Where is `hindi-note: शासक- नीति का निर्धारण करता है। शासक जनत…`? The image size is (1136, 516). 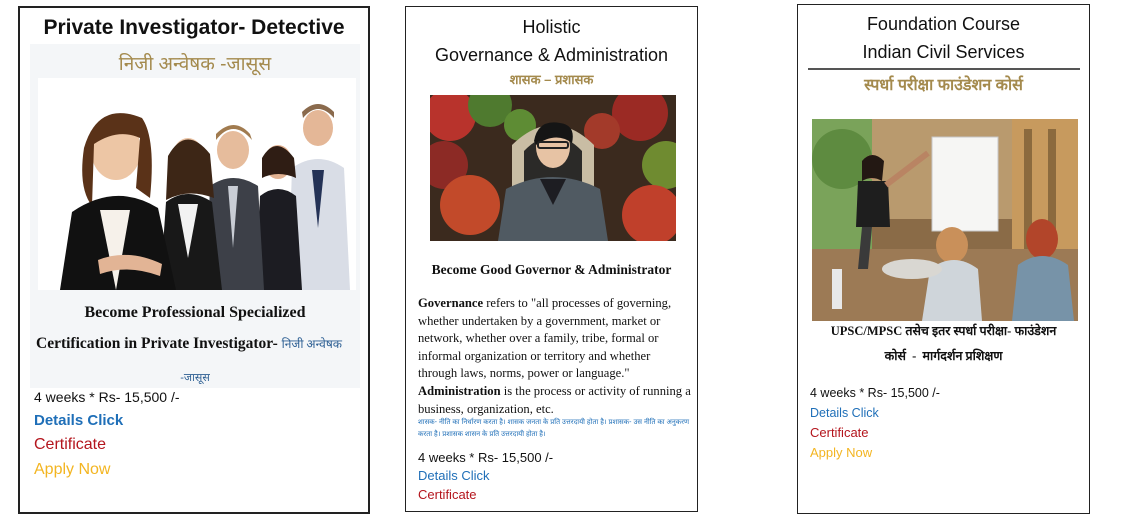 hindi-note: शासक- नीति का निर्धारण करता है। शासक जनत… is located at coordinates (554, 428).